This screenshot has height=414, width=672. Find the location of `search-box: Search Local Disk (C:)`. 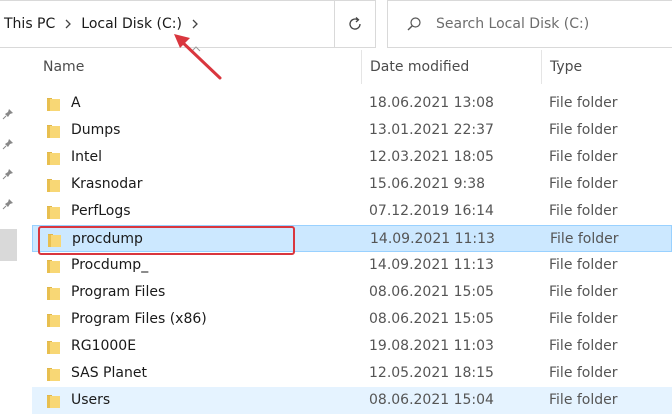

search-box: Search Local Disk (C:) is located at coordinates (529, 24).